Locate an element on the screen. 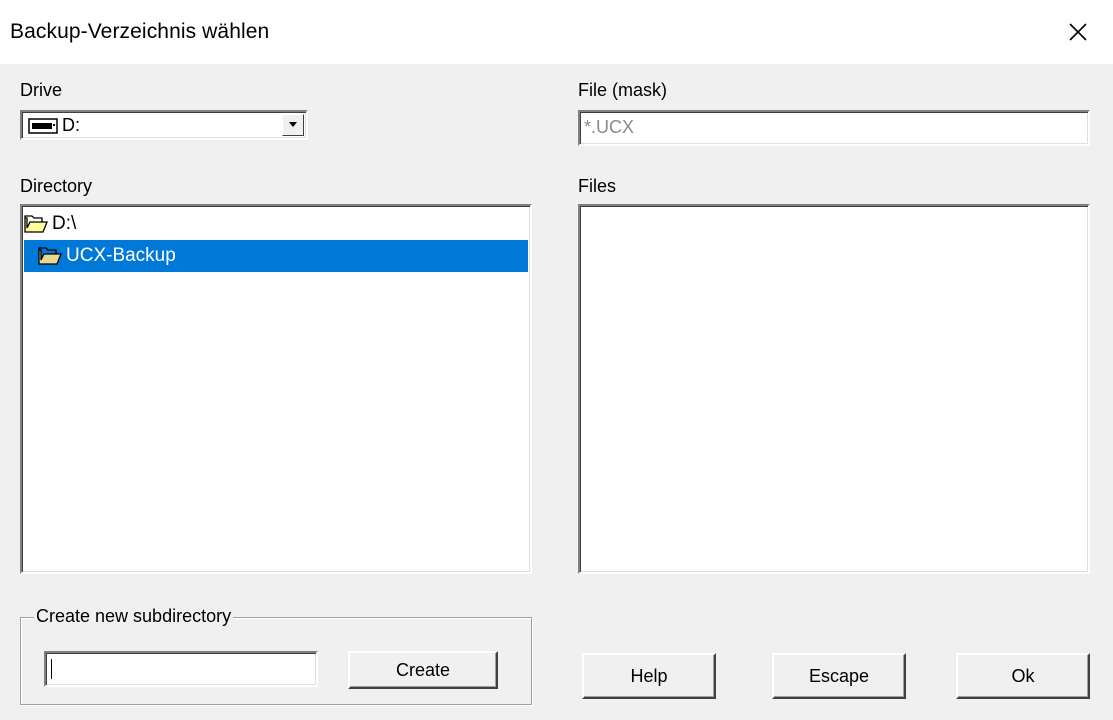 This screenshot has height=720, width=1113. file-mask-value: *.UCX is located at coordinates (609, 127).